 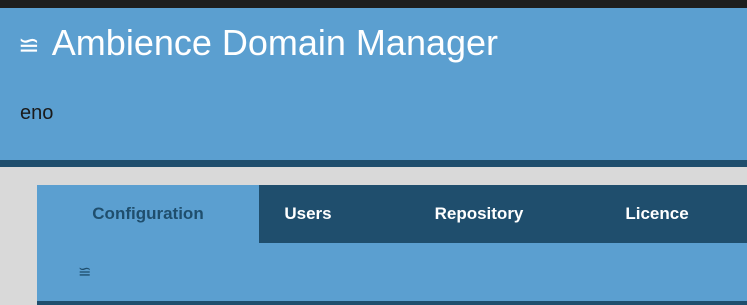 I want to click on panel-menu-icon: ≌, so click(x=84, y=273).